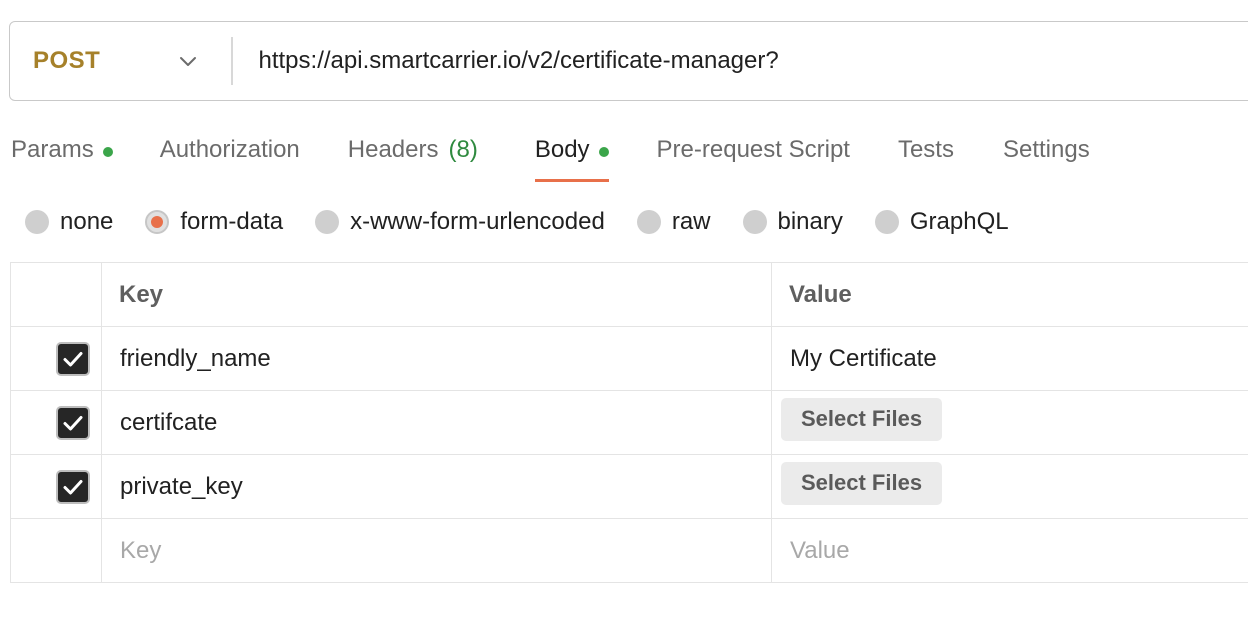 The width and height of the screenshot is (1248, 642). Describe the element at coordinates (436, 294) in the screenshot. I see `key-column-header: Key` at that location.